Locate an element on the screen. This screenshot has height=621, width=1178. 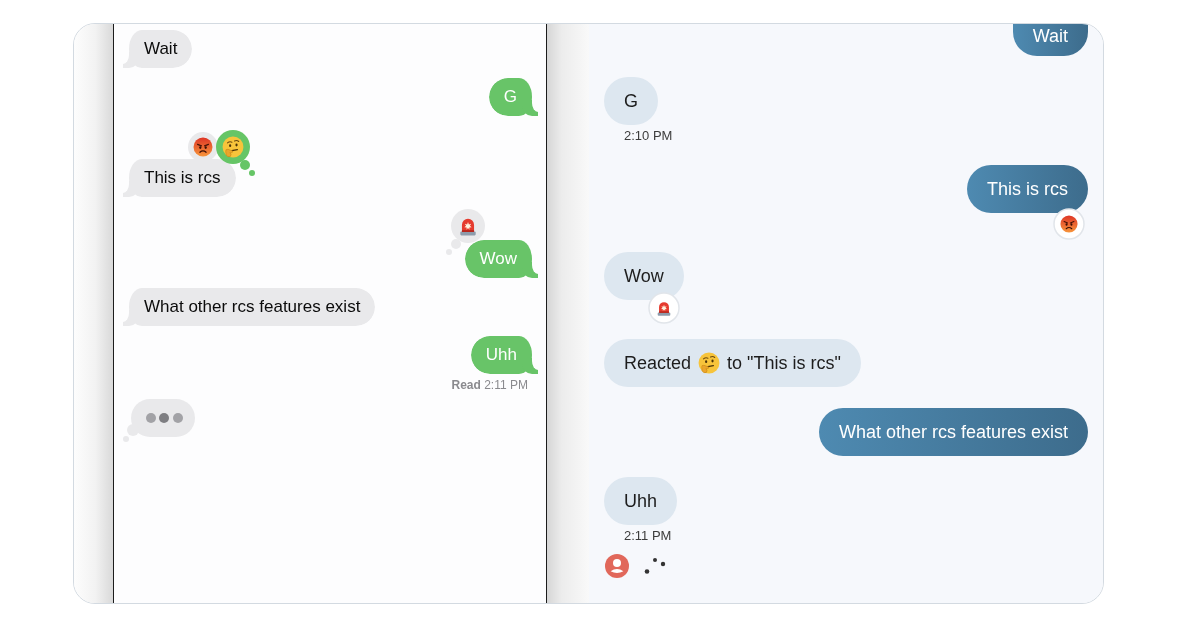
avatar-icon is located at coordinates (617, 566).